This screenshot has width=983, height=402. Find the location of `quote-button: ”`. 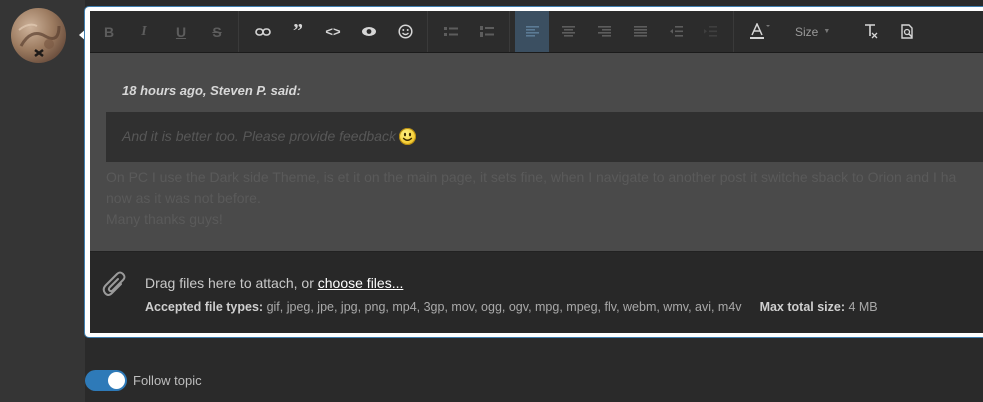

quote-button: ” is located at coordinates (298, 31).